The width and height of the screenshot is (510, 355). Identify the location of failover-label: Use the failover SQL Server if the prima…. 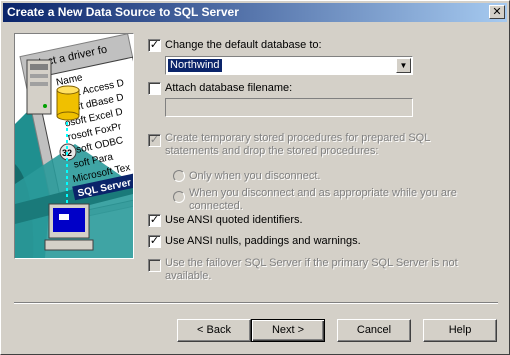
(311, 269).